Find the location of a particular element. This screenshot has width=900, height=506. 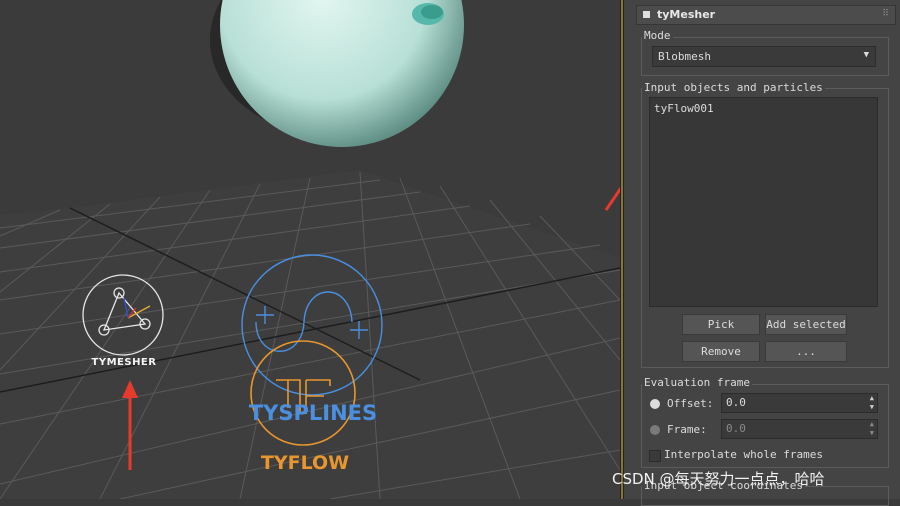

rollout-toggle-icon is located at coordinates (646, 14).